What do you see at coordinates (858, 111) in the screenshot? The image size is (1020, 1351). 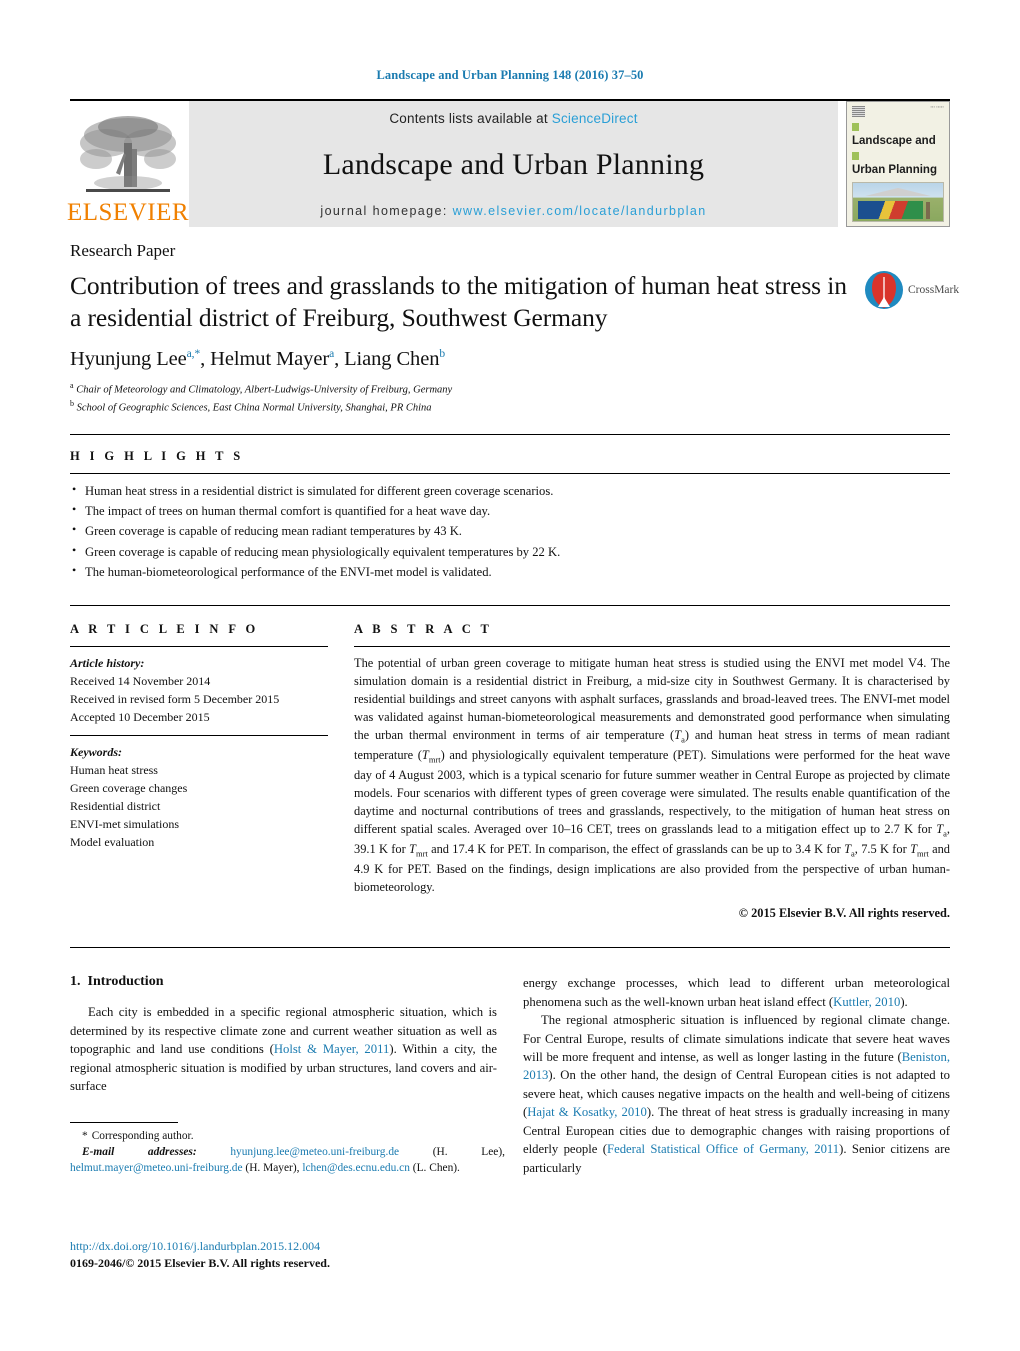 I see `cover-elsevier-icon` at bounding box center [858, 111].